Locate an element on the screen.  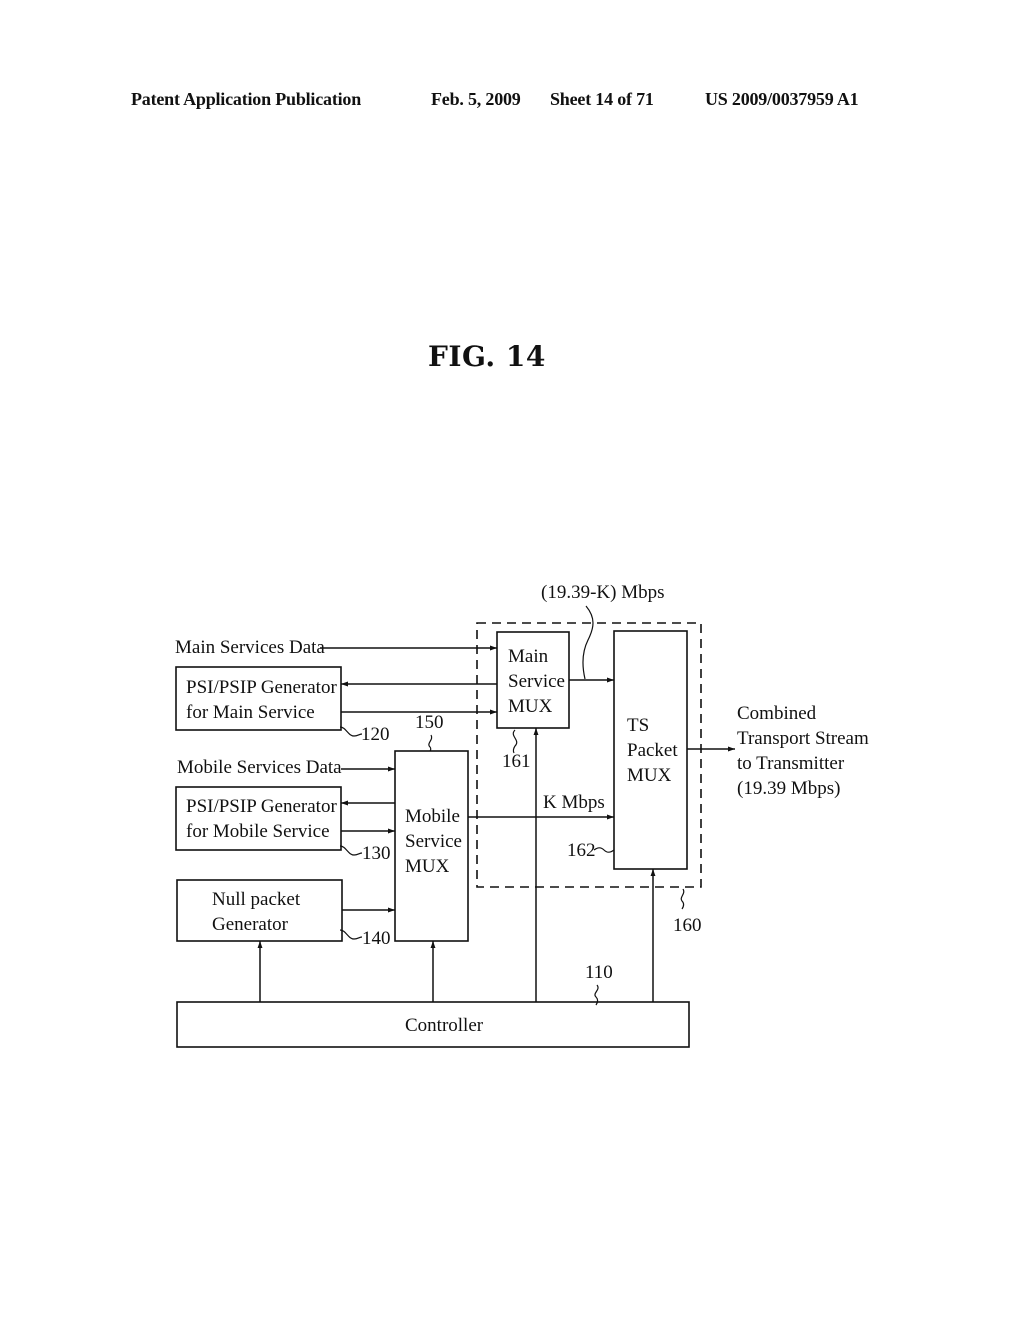
mobile-mux-line1: Mobile is located at coordinates (432, 816).